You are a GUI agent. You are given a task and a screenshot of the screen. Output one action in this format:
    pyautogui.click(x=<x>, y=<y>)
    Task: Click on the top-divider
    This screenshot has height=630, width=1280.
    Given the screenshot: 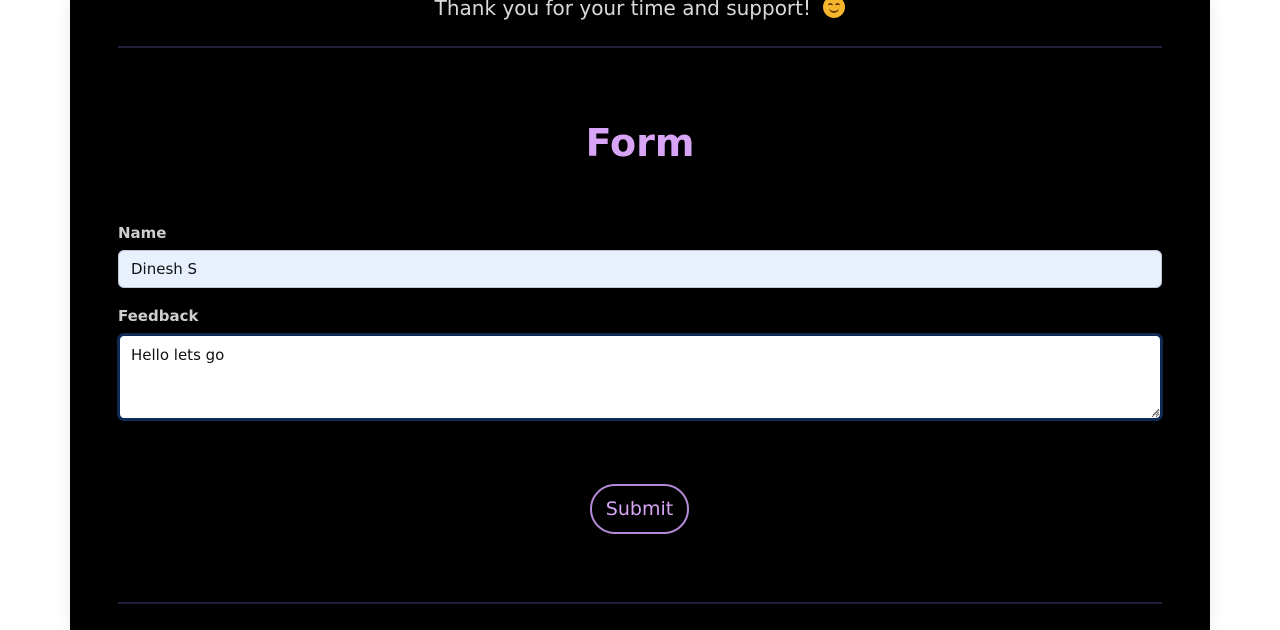 What is the action you would take?
    pyautogui.click(x=640, y=47)
    